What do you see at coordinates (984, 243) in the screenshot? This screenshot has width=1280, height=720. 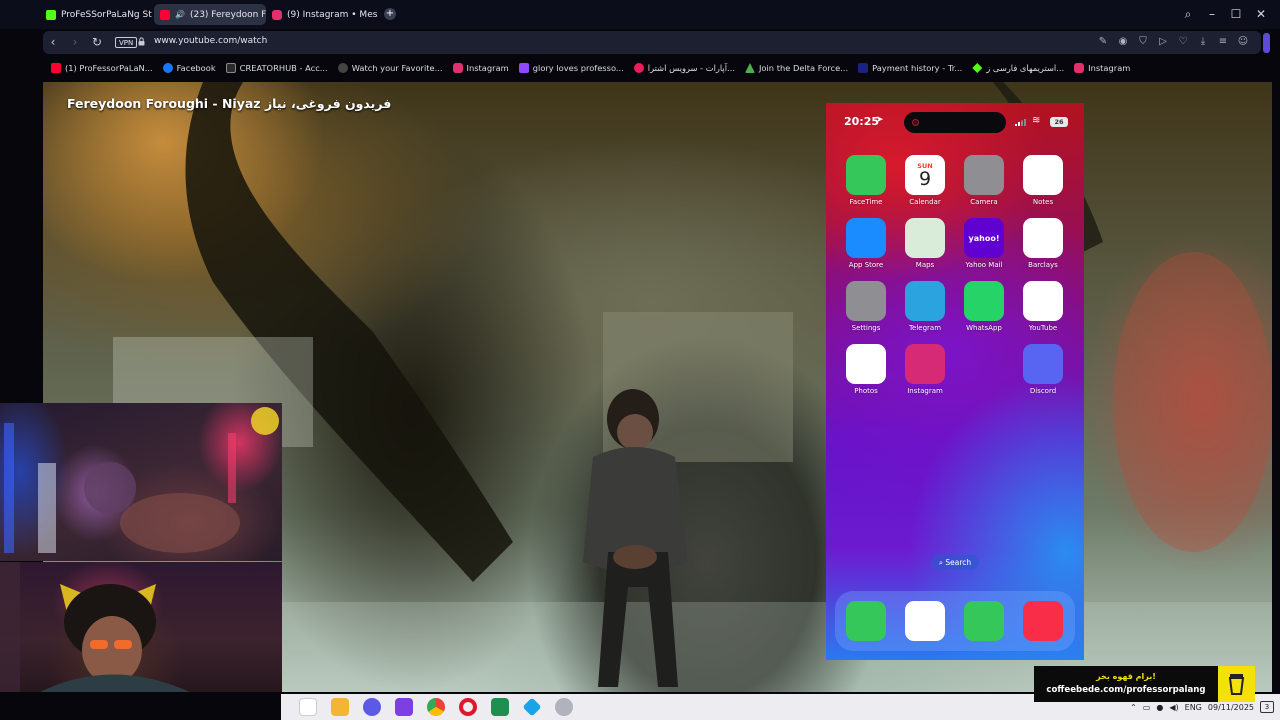 I see `app-yahoo-mail: yahoo! Yahoo Mail` at bounding box center [984, 243].